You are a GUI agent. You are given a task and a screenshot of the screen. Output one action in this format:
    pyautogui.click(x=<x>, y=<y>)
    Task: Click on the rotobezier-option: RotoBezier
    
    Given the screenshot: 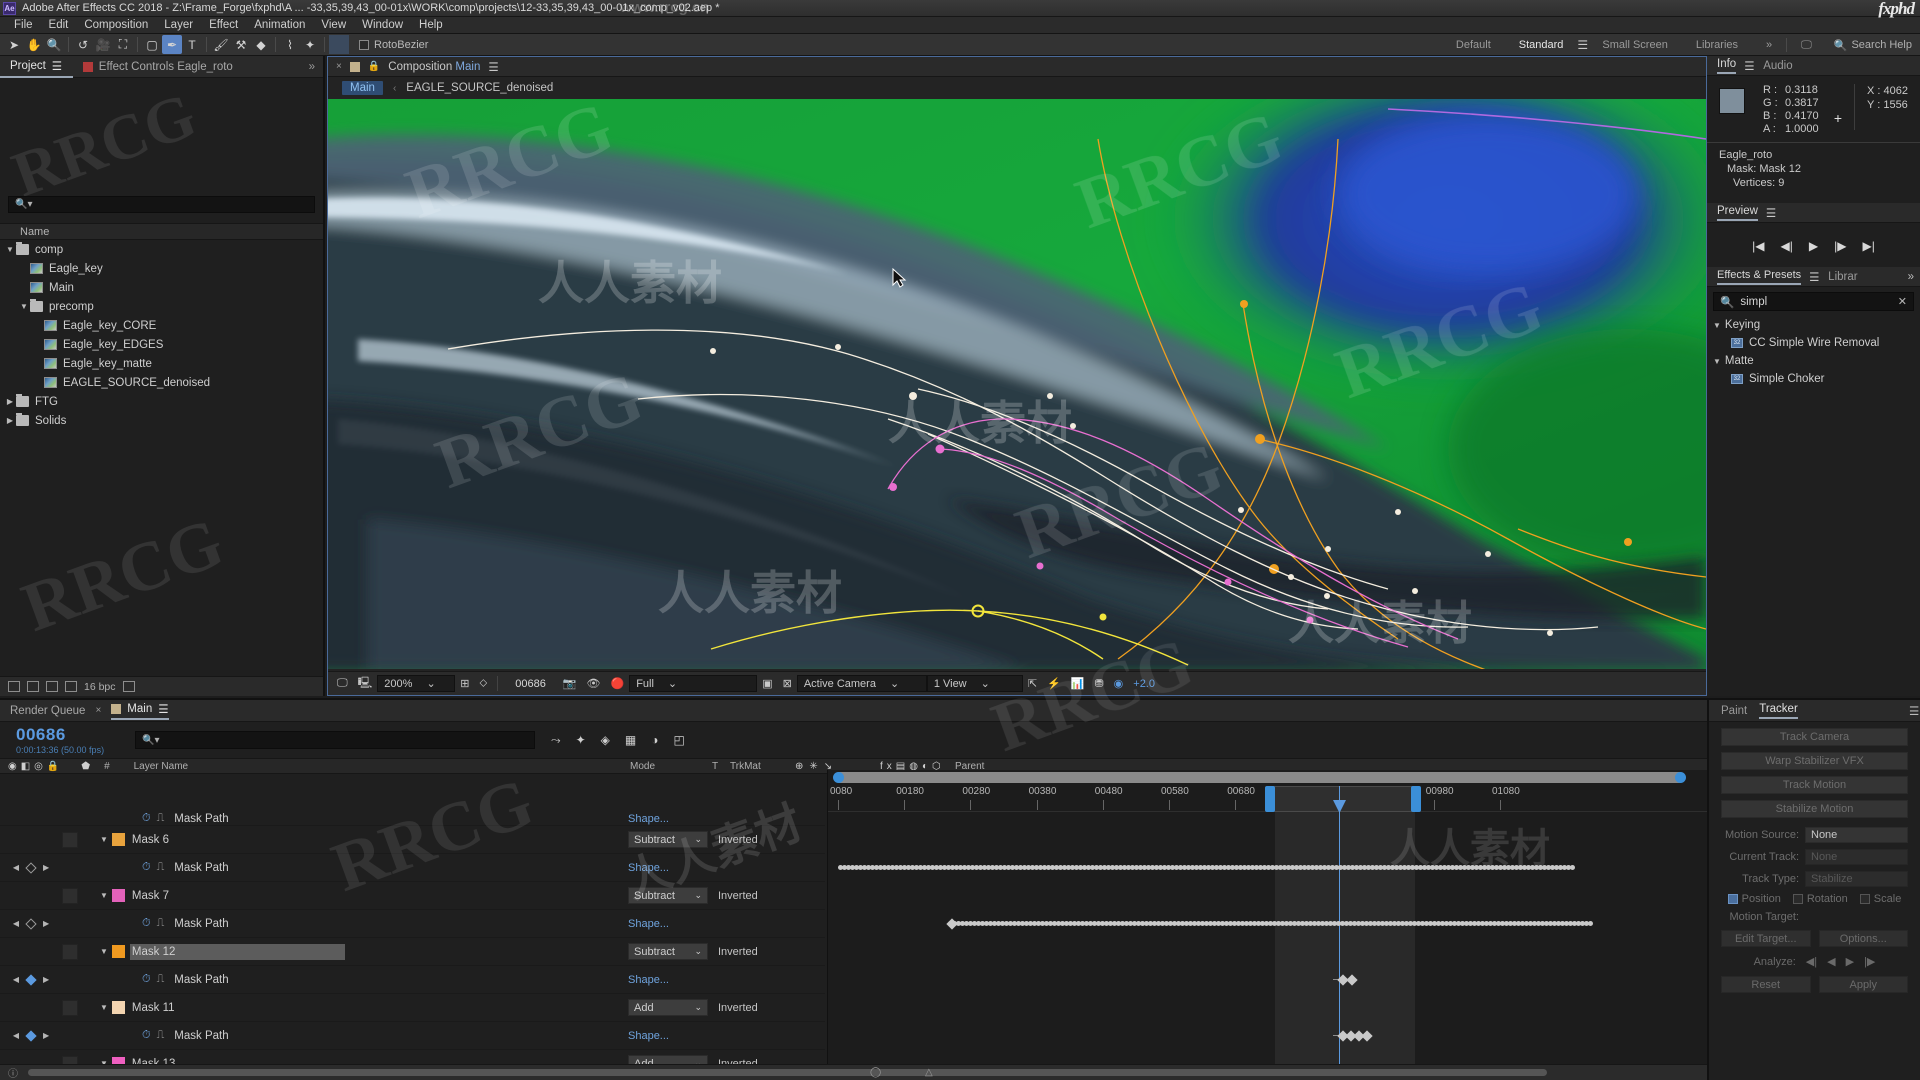 What is the action you would take?
    pyautogui.click(x=393, y=45)
    